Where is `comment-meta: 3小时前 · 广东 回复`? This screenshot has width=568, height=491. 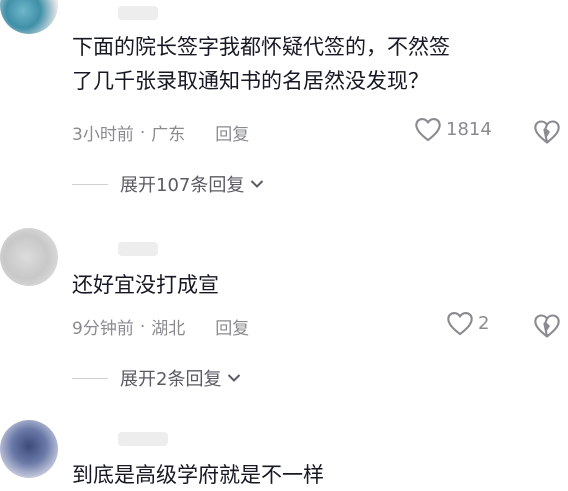 comment-meta: 3小时前 · 广东 回复 is located at coordinates (160, 133).